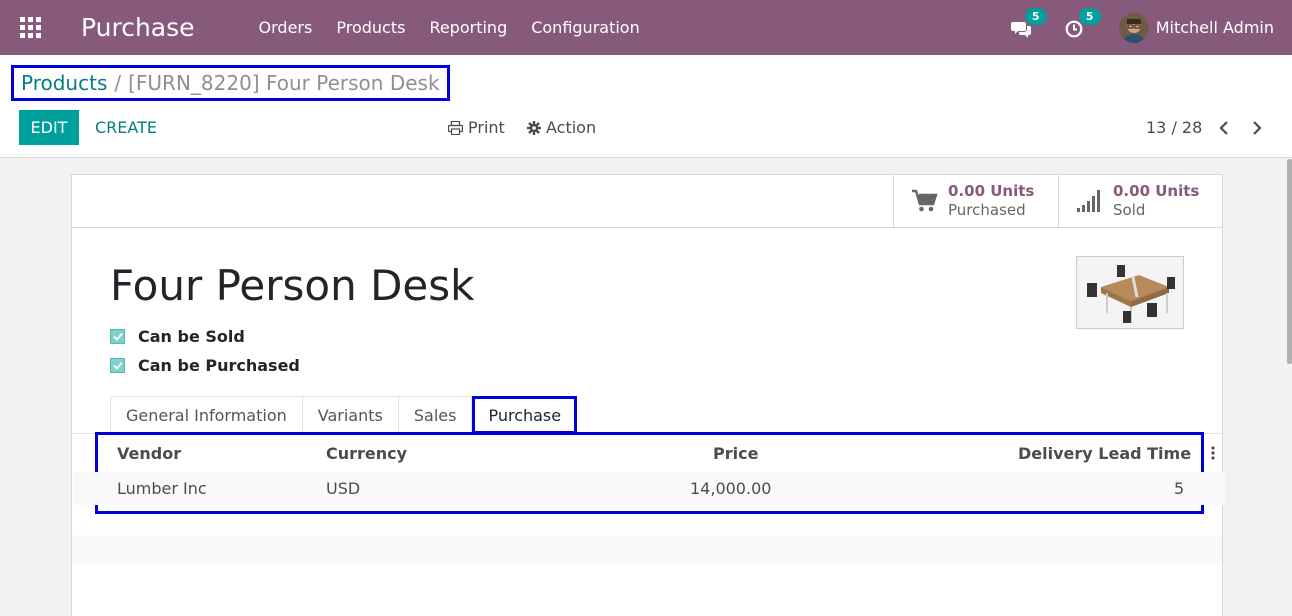 The image size is (1292, 616). What do you see at coordinates (435, 415) in the screenshot?
I see `tab-sales: Sales` at bounding box center [435, 415].